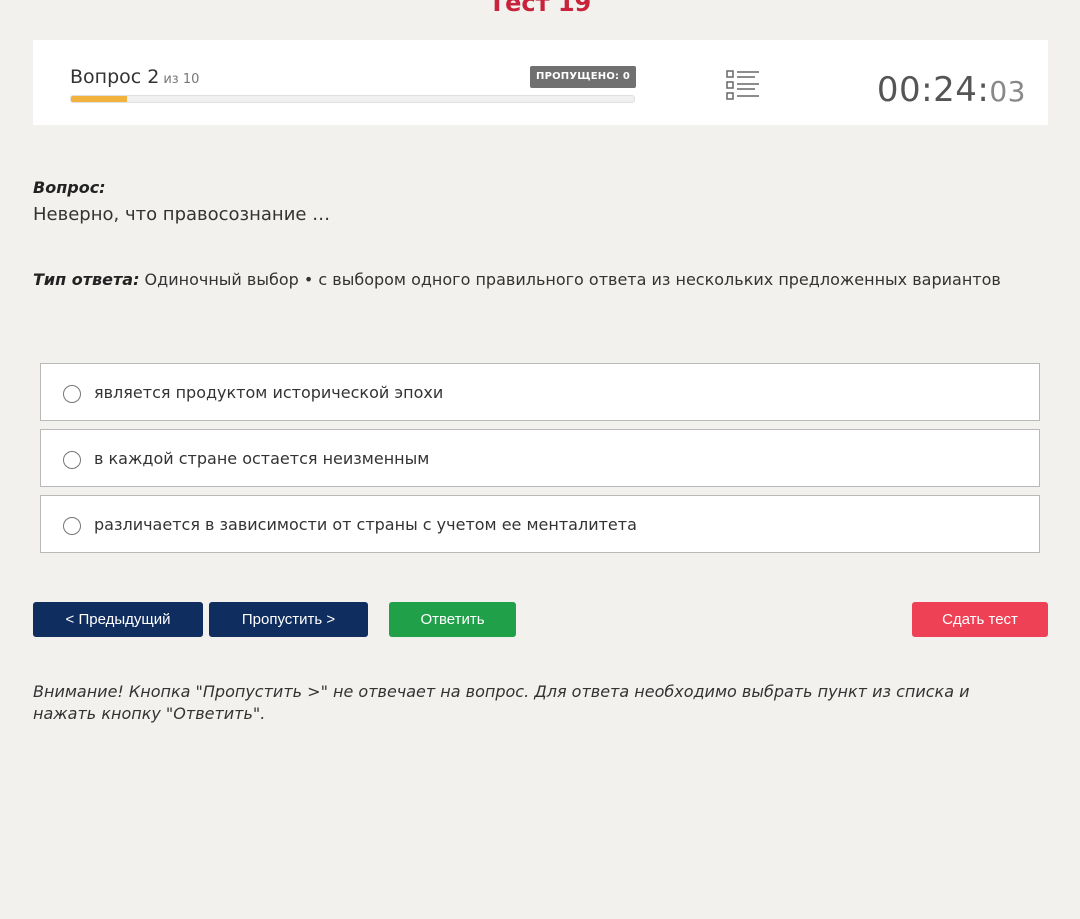 Image resolution: width=1080 pixels, height=919 pixels. Describe the element at coordinates (288, 619) in the screenshot. I see `skip-button: Пропустить >` at that location.